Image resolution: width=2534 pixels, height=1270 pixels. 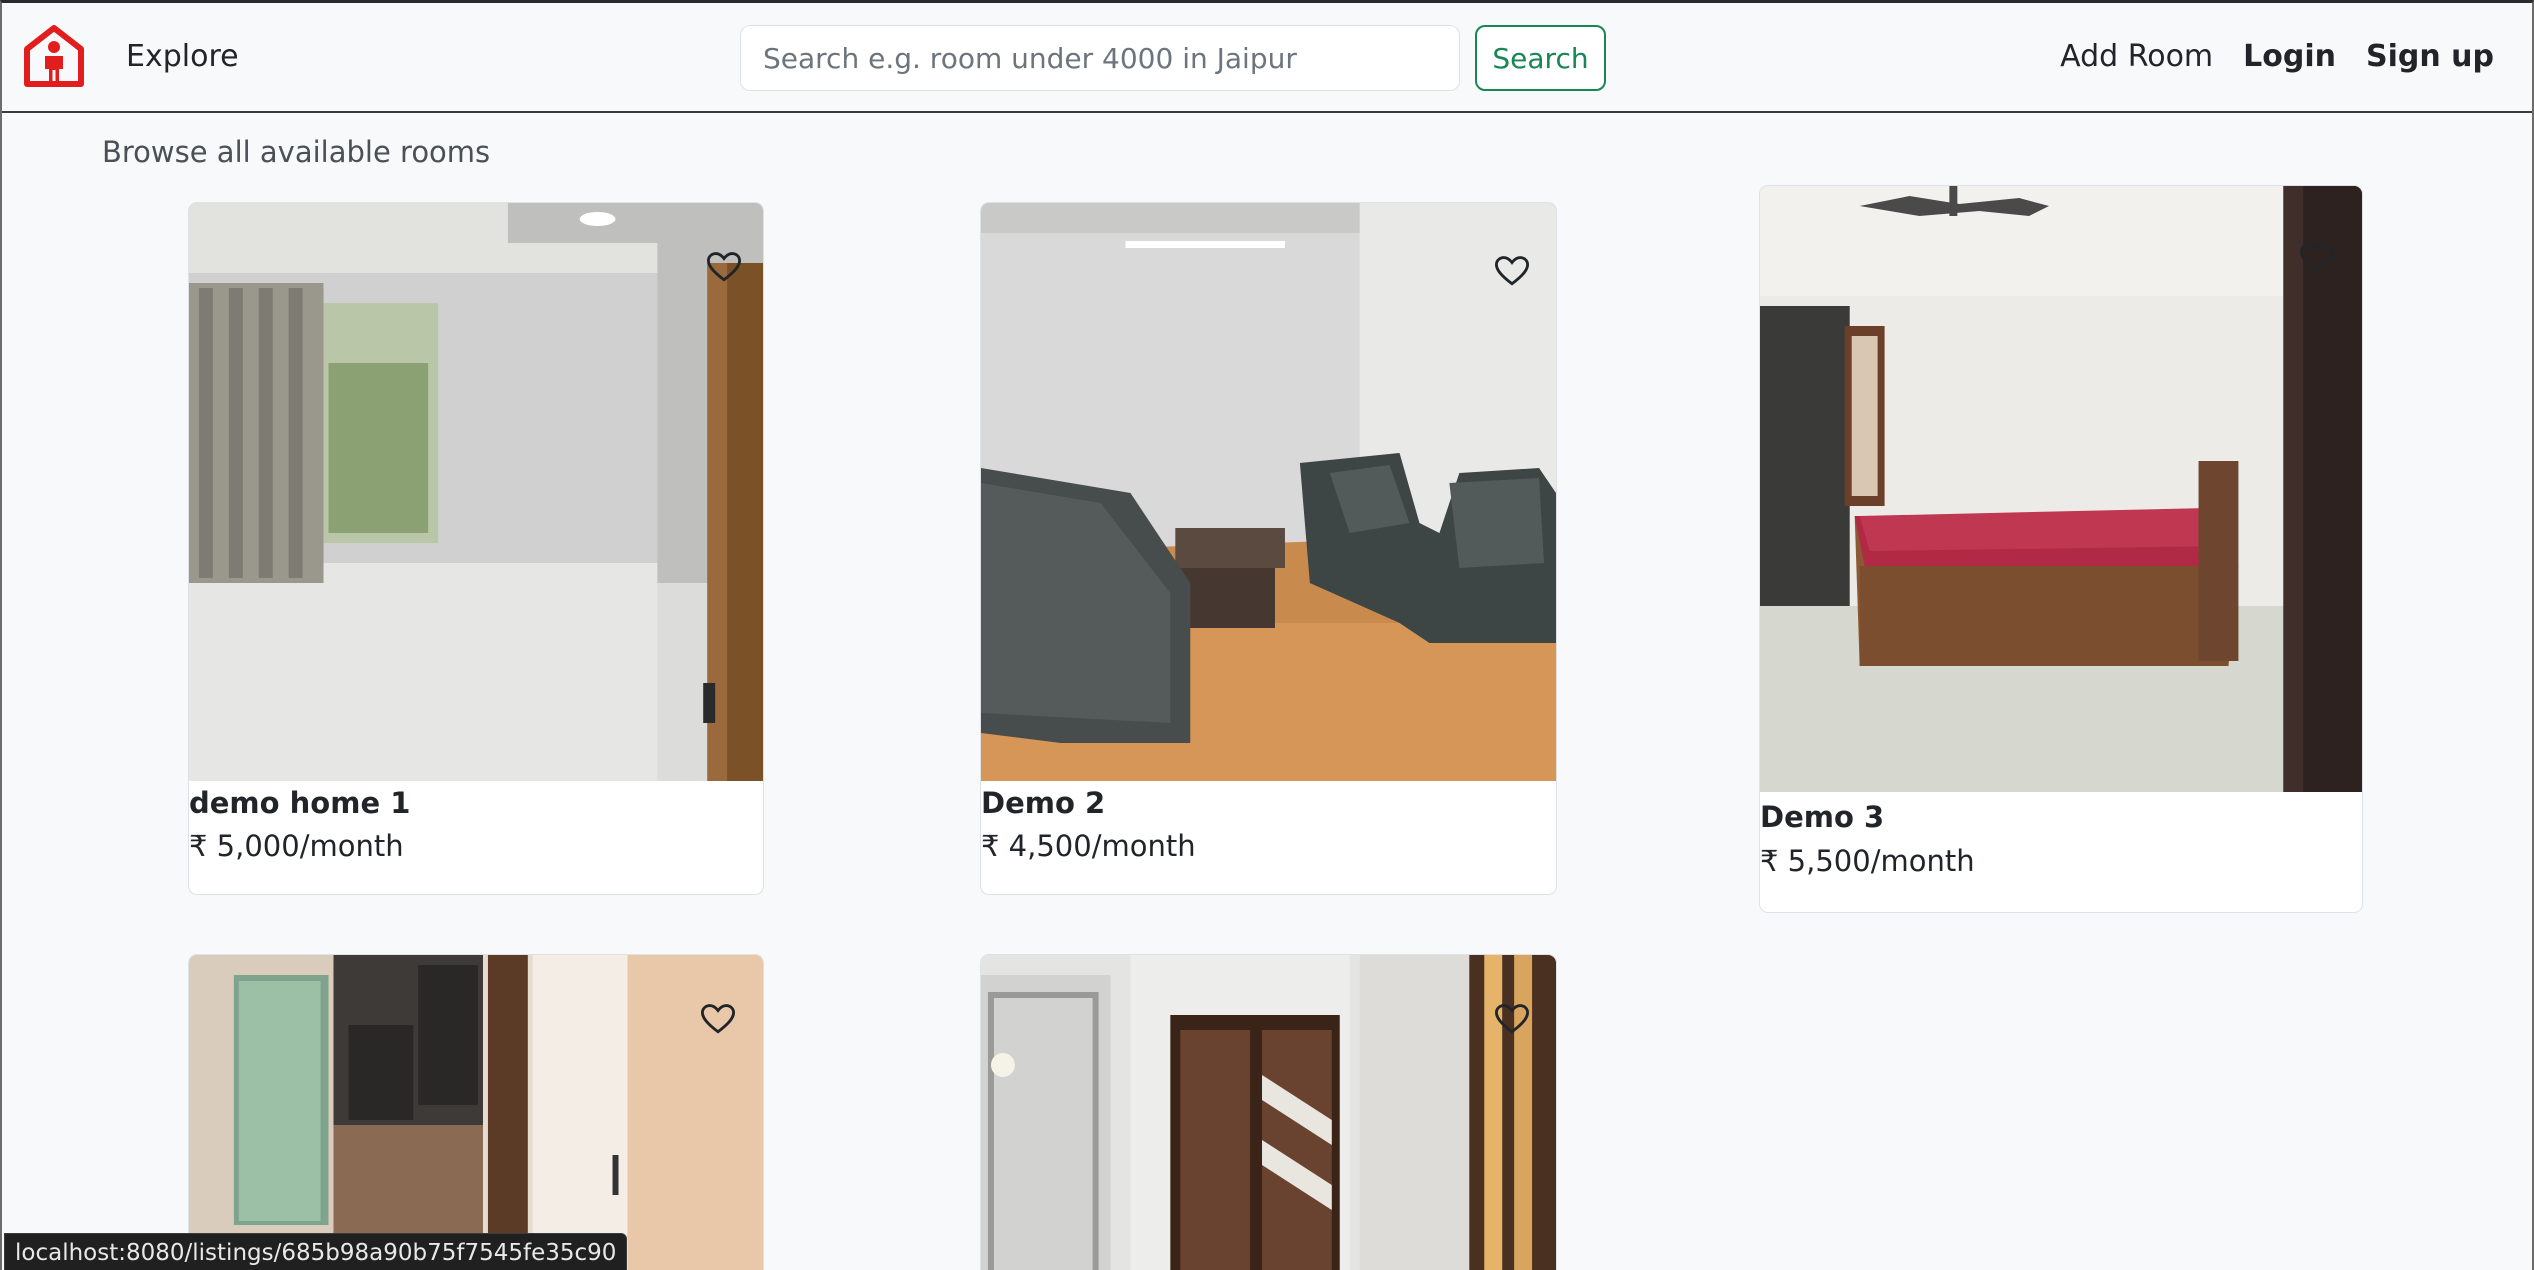 I want to click on listing-price: ₹ 5,000/month, so click(x=296, y=846).